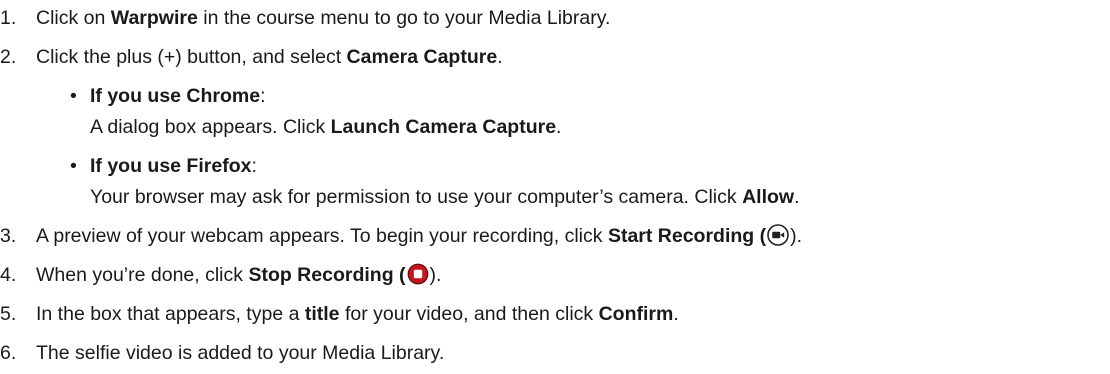  I want to click on step-bold: Camera Capture, so click(422, 57).